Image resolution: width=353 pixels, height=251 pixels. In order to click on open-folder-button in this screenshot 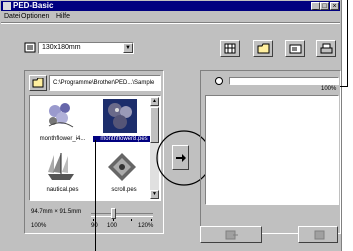, I will do `click(263, 48)`.